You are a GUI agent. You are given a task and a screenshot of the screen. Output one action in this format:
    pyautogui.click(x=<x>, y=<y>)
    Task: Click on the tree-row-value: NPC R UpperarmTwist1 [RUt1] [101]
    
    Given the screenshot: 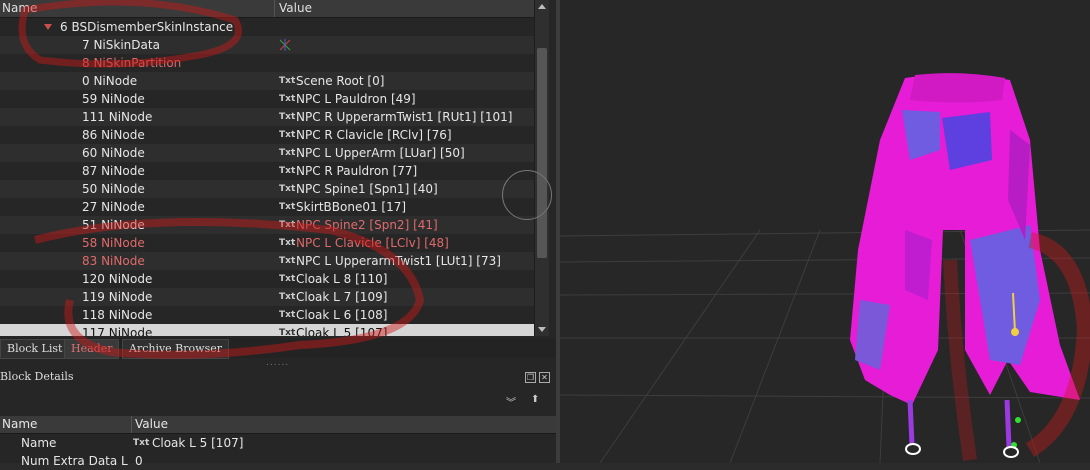 What is the action you would take?
    pyautogui.click(x=404, y=117)
    